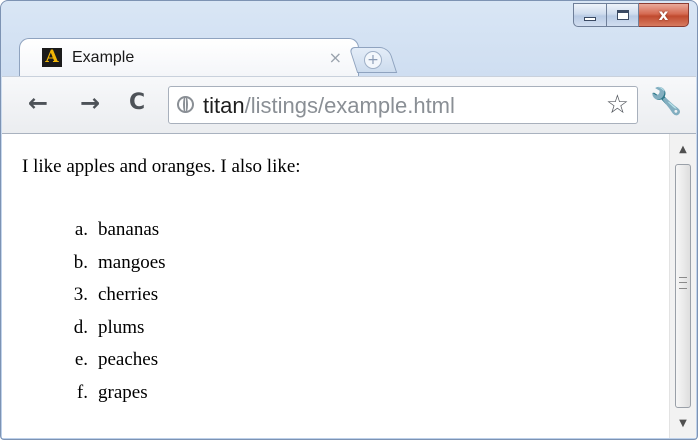 This screenshot has width=698, height=440. I want to click on list-item: f. grapes, so click(114, 393).